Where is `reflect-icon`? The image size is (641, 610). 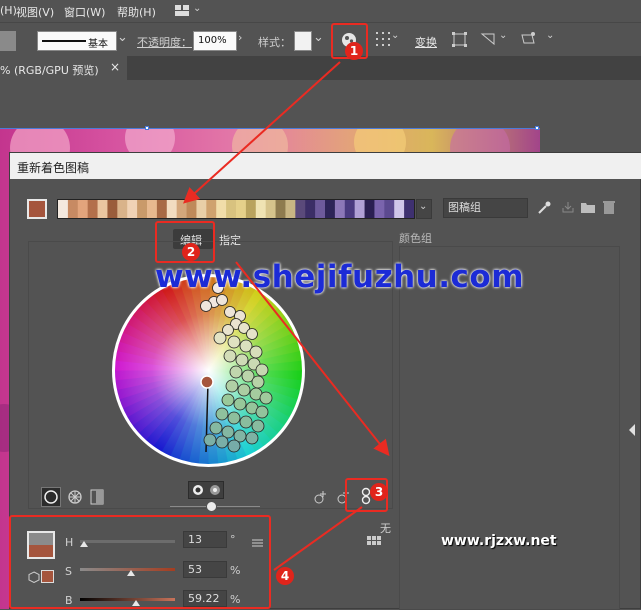 reflect-icon is located at coordinates (488, 39).